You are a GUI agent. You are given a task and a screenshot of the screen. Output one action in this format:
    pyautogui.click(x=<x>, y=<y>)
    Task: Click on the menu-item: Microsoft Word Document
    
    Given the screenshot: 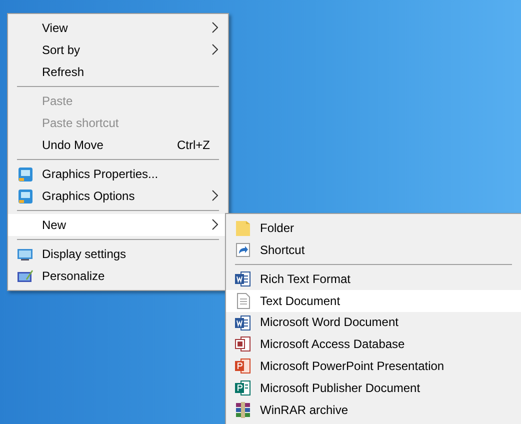 What is the action you would take?
    pyautogui.click(x=373, y=323)
    